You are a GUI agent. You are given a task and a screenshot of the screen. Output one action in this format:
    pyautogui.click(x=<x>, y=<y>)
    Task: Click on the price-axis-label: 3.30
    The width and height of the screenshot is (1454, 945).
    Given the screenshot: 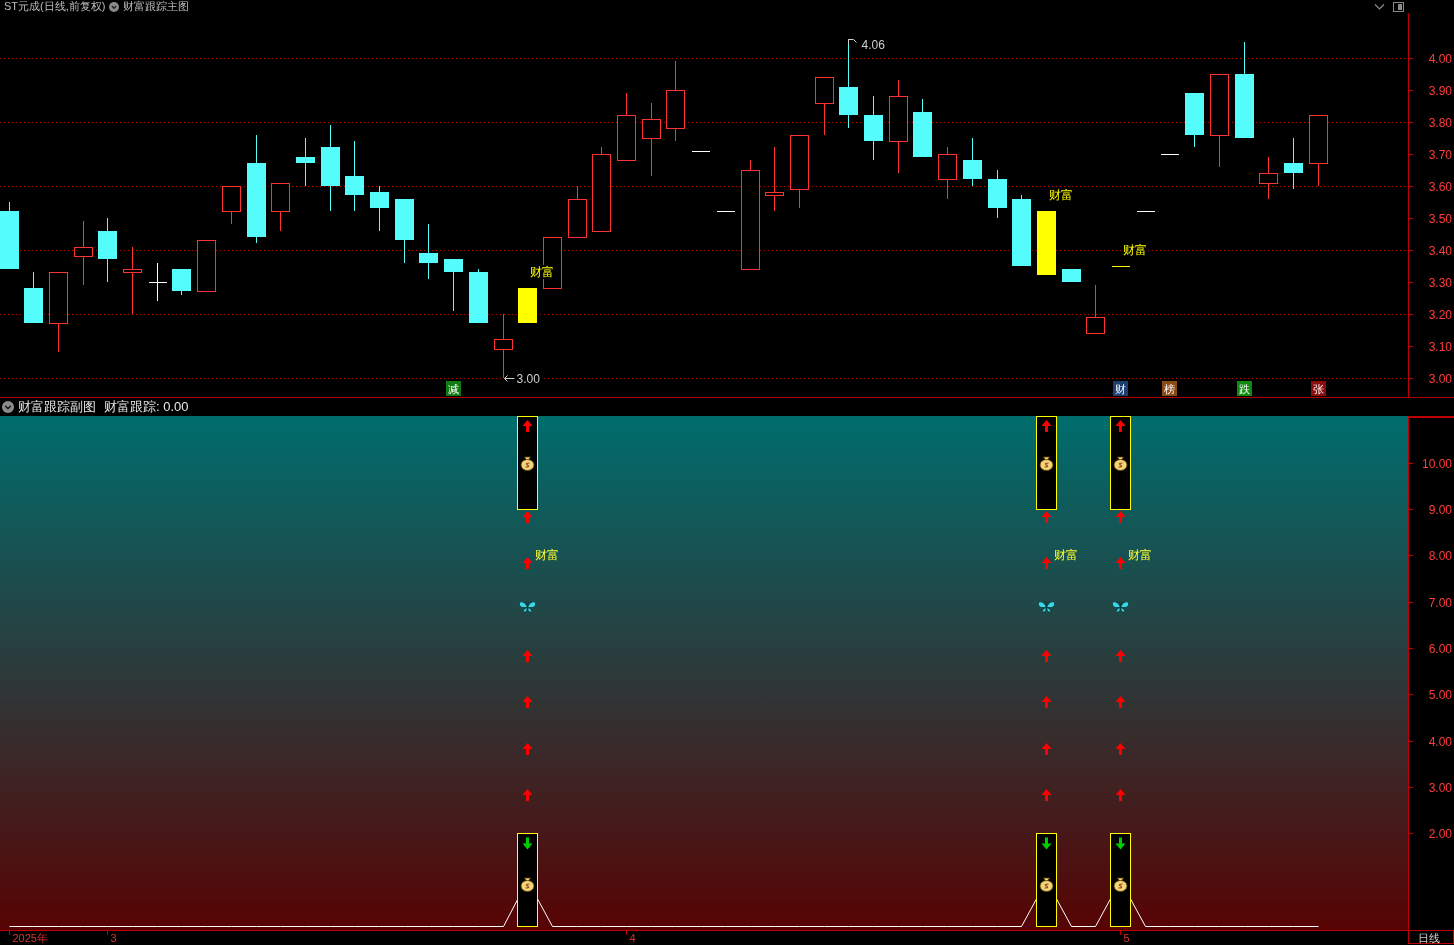 What is the action you would take?
    pyautogui.click(x=1440, y=283)
    